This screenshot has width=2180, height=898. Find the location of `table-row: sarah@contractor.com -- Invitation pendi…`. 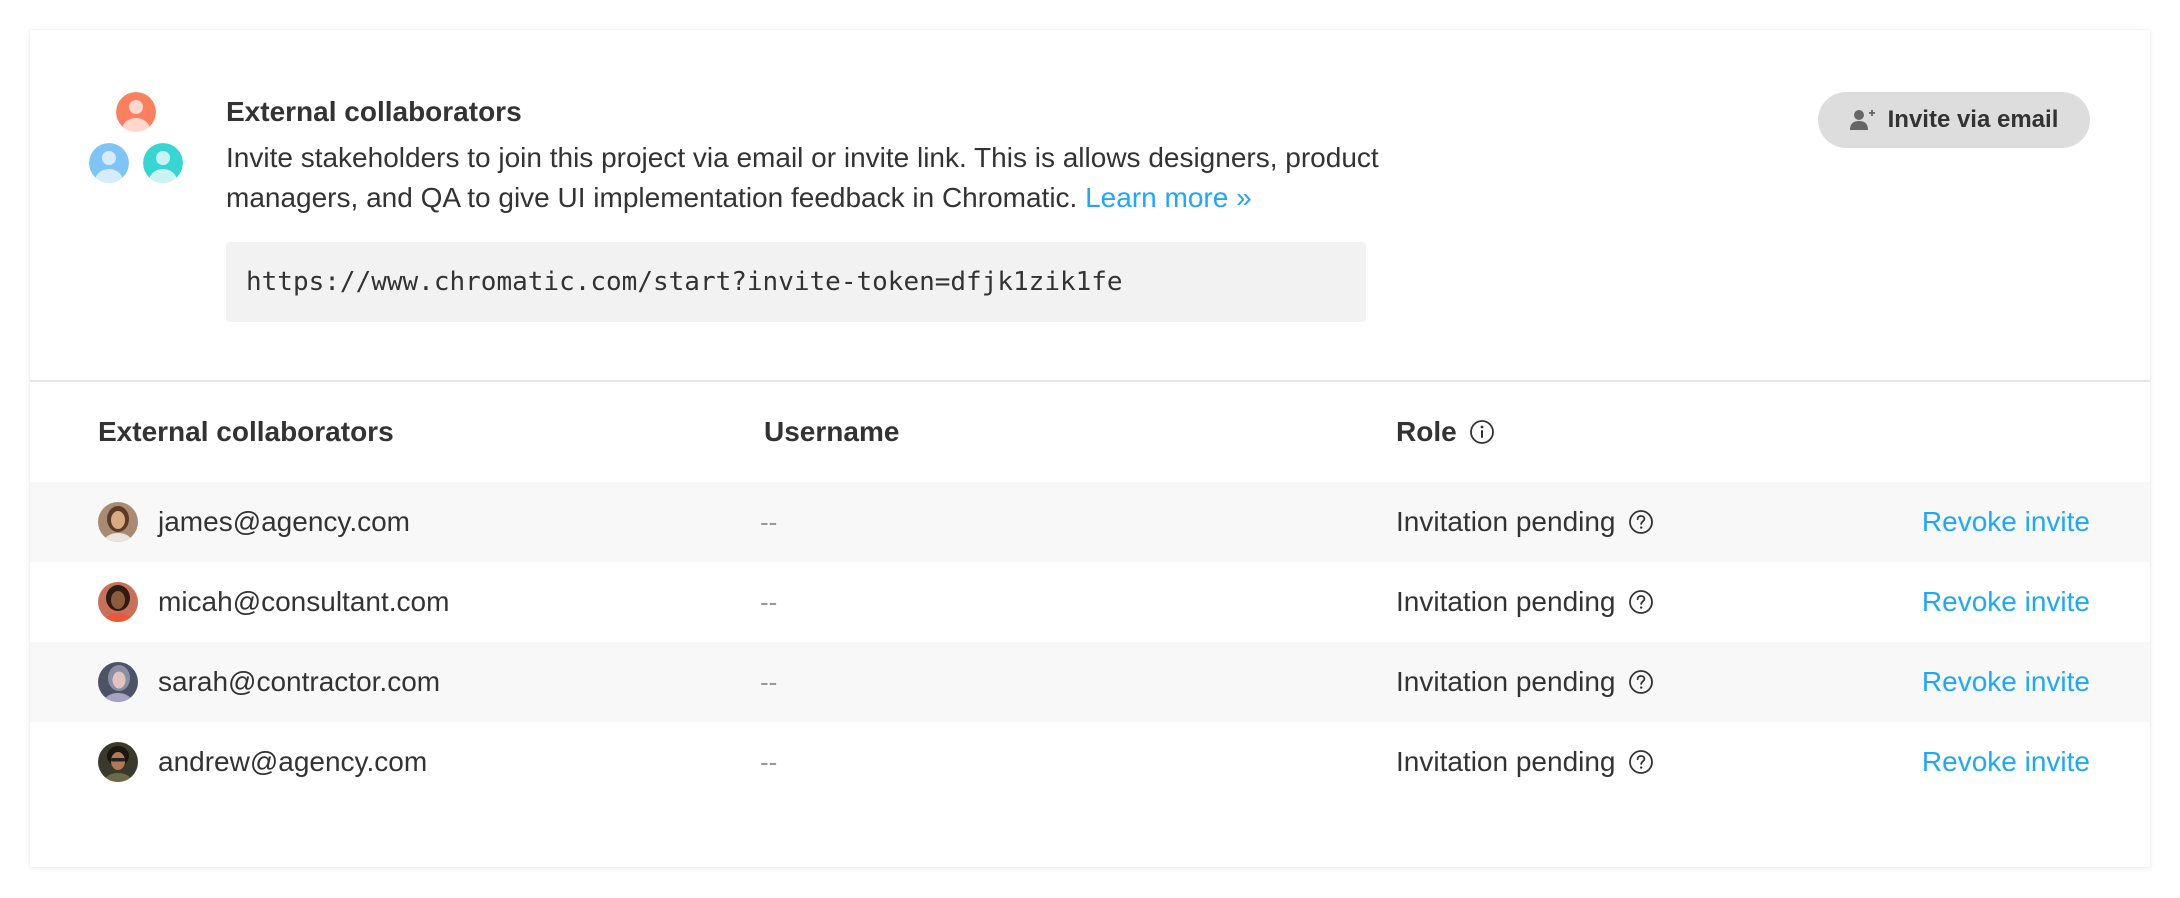

table-row: sarah@contractor.com -- Invitation pendi… is located at coordinates (1090, 682).